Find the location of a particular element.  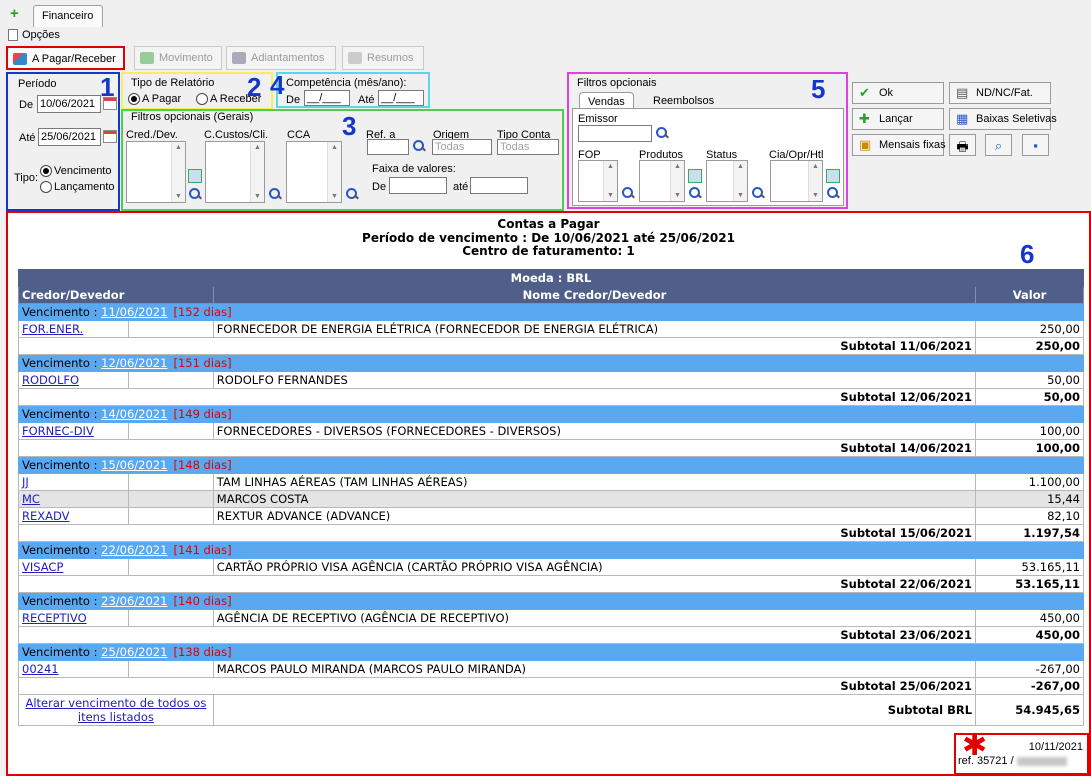

radio-a-receber: A Receber is located at coordinates (228, 99).